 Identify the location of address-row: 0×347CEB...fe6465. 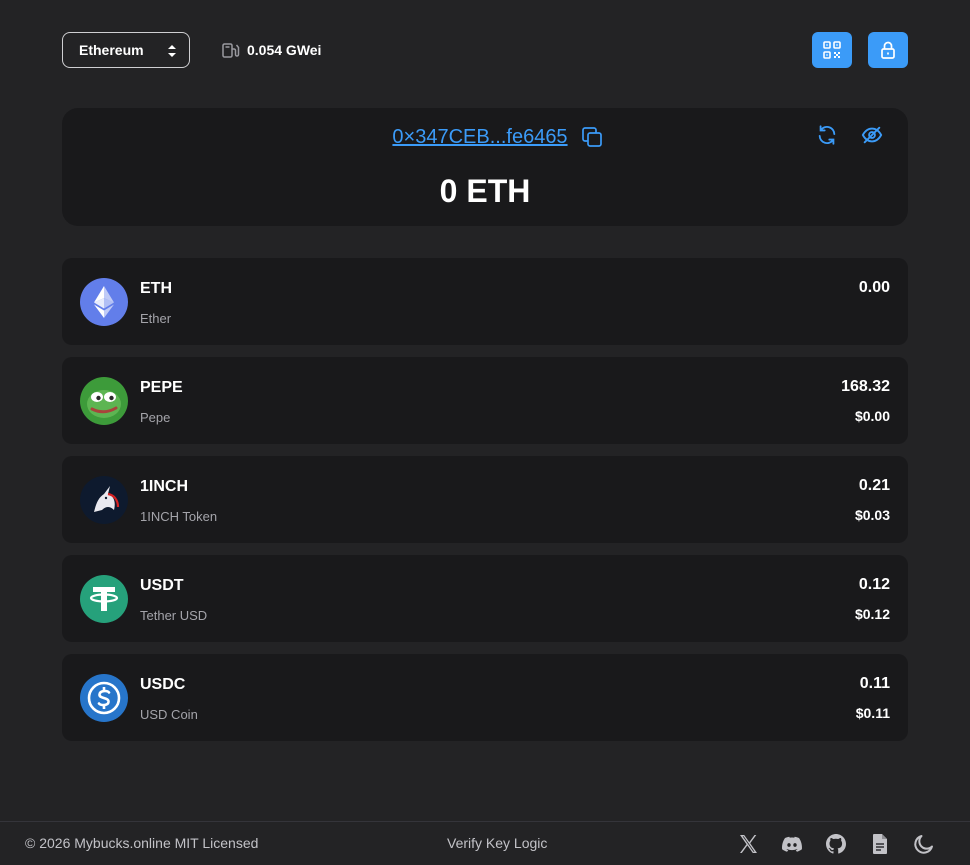
(485, 137).